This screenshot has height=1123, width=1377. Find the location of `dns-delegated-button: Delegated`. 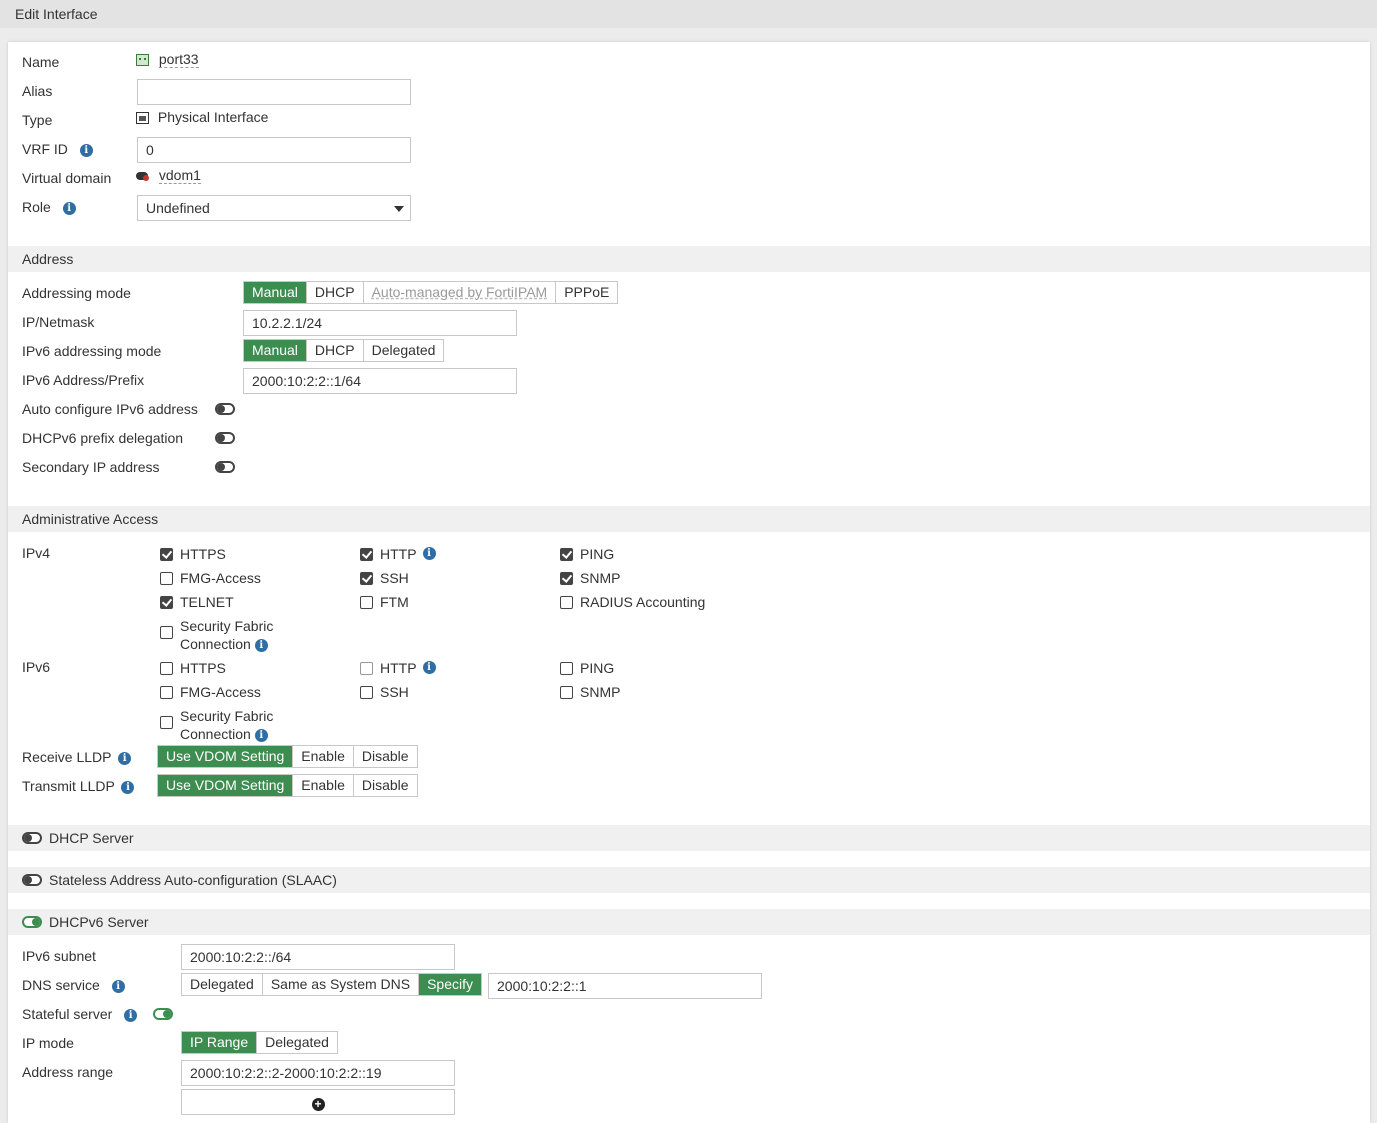

dns-delegated-button: Delegated is located at coordinates (222, 984).